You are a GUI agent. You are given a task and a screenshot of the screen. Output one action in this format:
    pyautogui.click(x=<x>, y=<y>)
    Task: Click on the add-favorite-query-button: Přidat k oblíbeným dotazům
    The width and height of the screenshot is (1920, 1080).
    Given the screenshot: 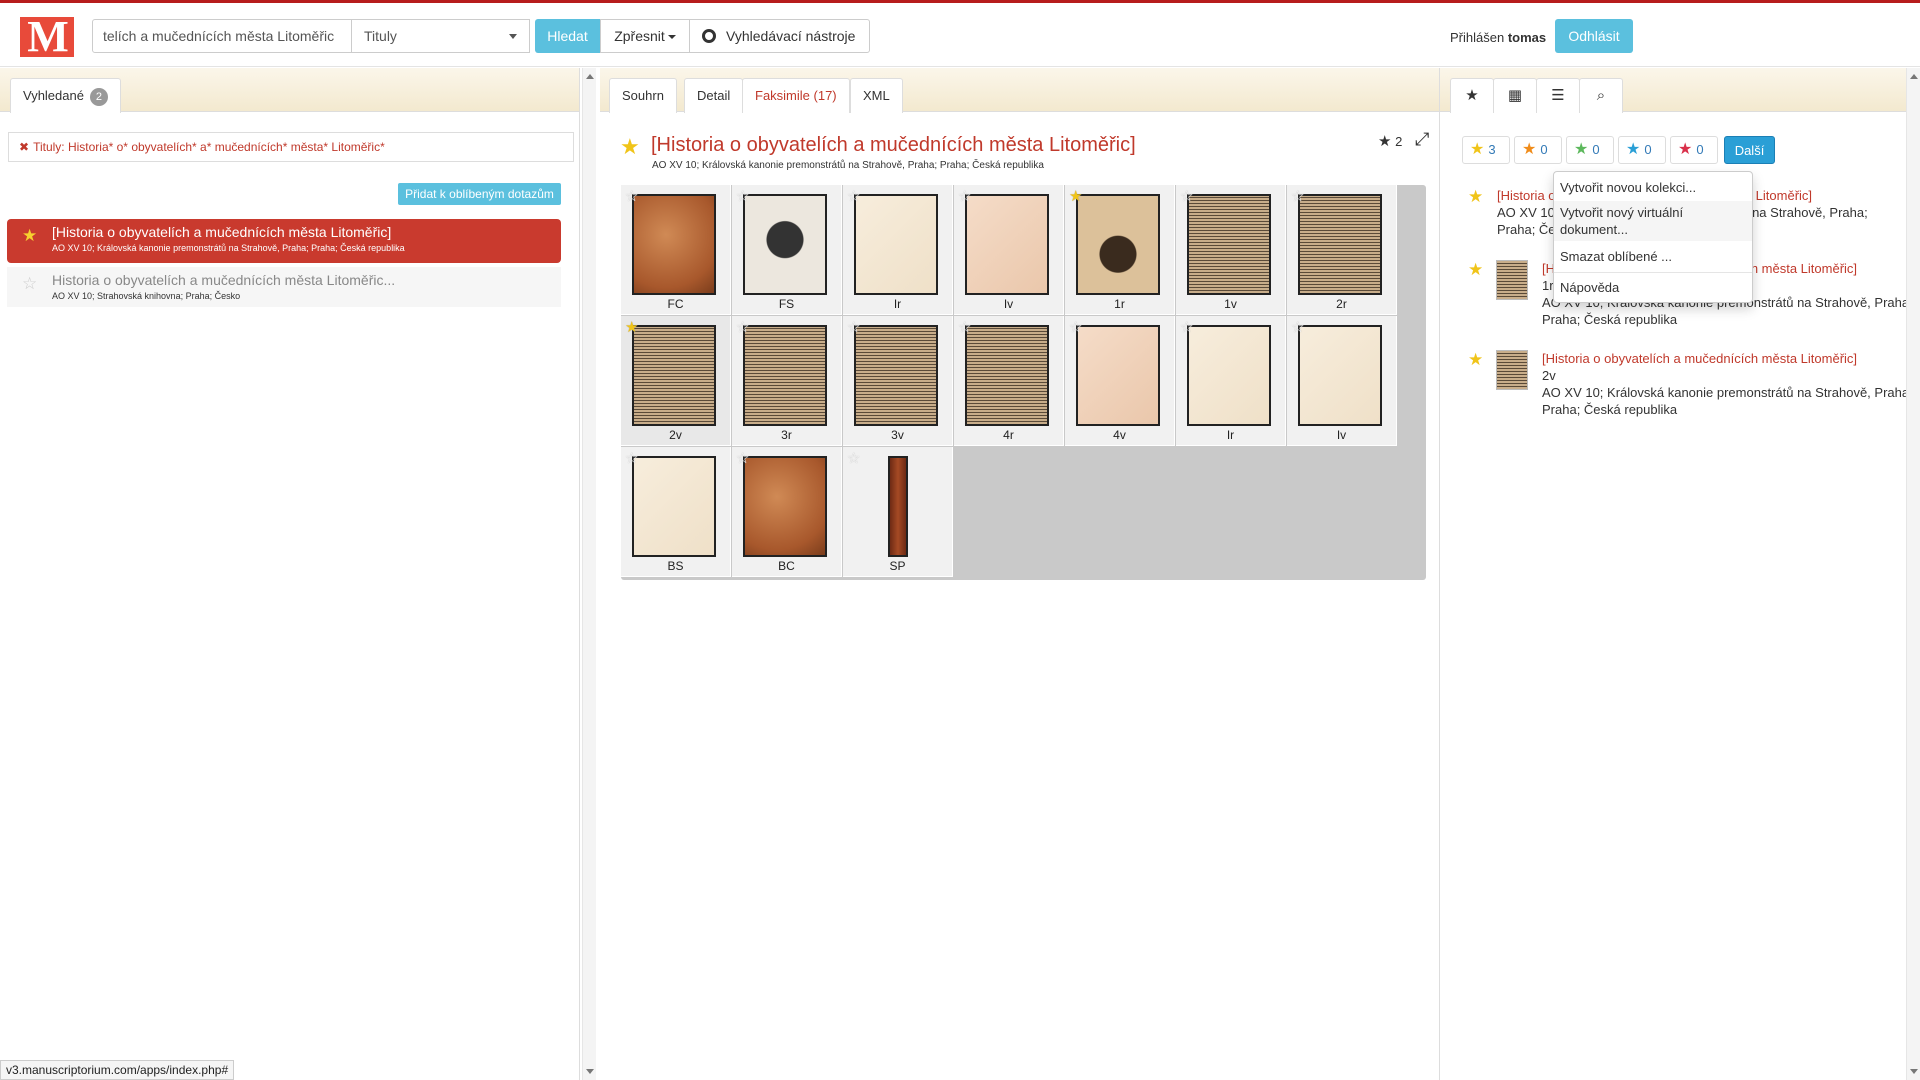 What is the action you would take?
    pyautogui.click(x=479, y=194)
    